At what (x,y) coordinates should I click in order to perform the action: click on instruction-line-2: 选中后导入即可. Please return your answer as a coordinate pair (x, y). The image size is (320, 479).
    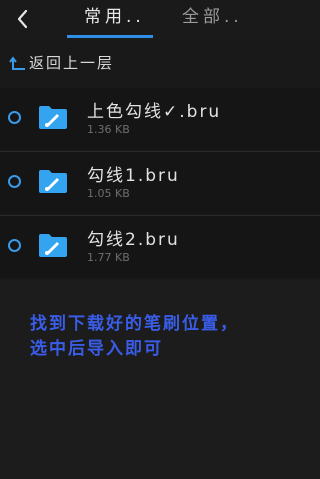
    Looking at the image, I should click on (96, 349).